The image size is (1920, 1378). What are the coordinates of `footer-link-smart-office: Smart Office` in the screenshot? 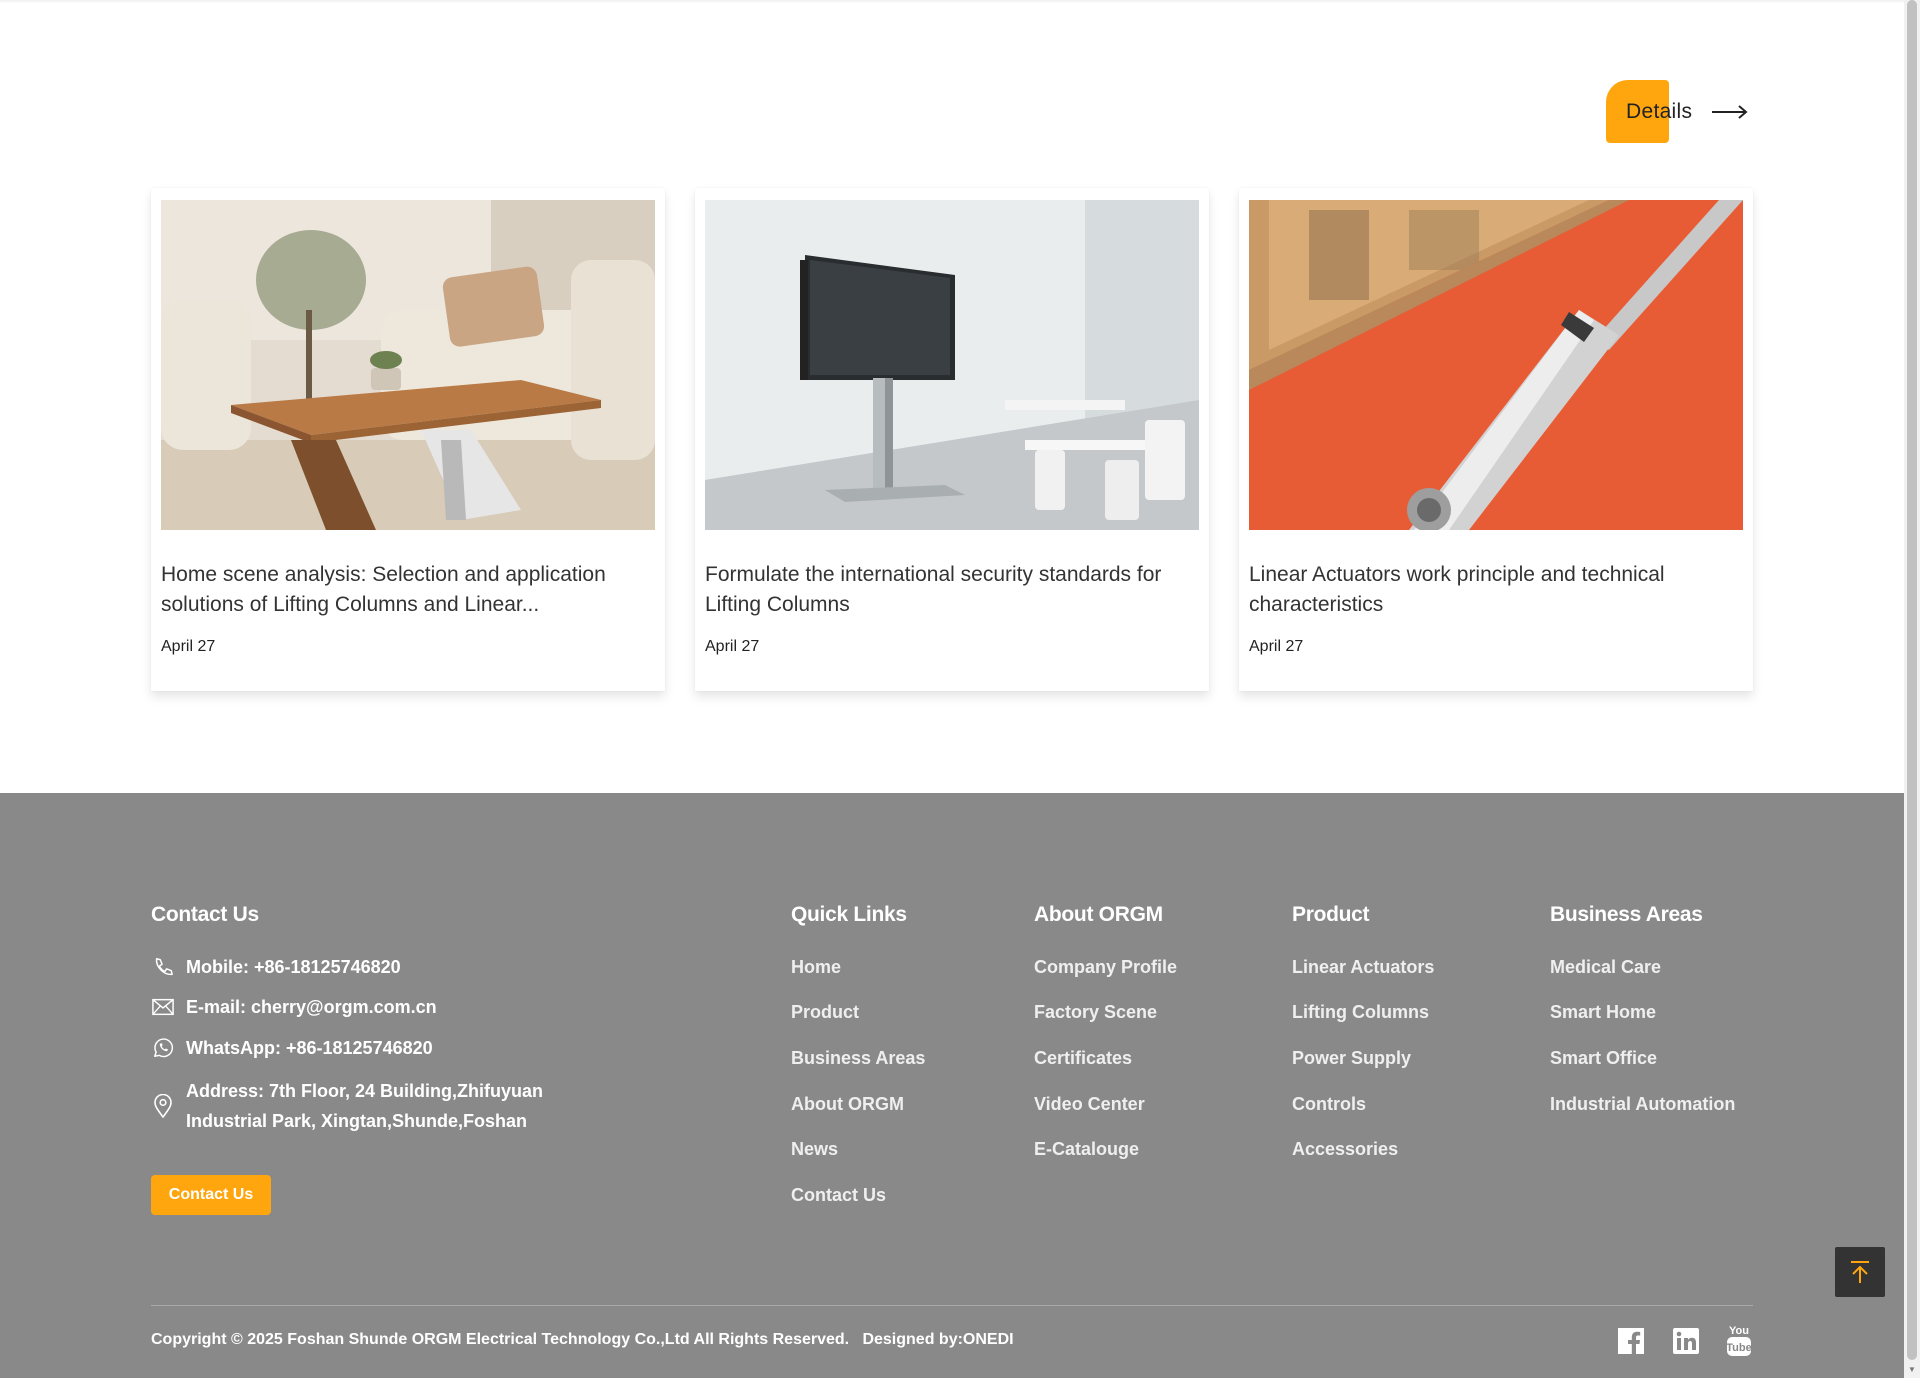 It's located at (1603, 1058).